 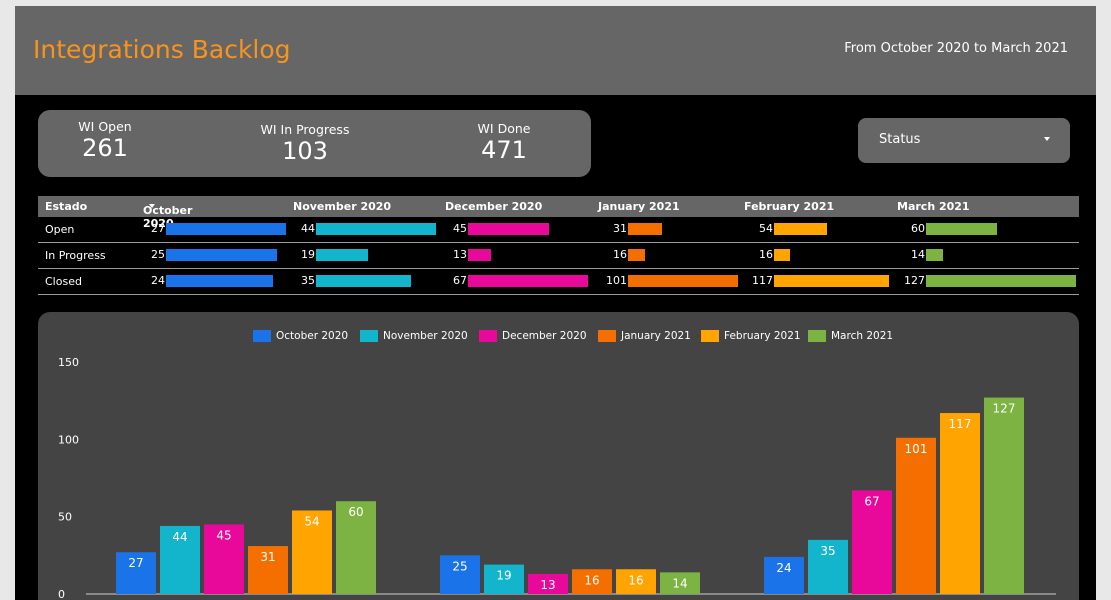 What do you see at coordinates (267, 557) in the screenshot?
I see `bar-data-label: 31` at bounding box center [267, 557].